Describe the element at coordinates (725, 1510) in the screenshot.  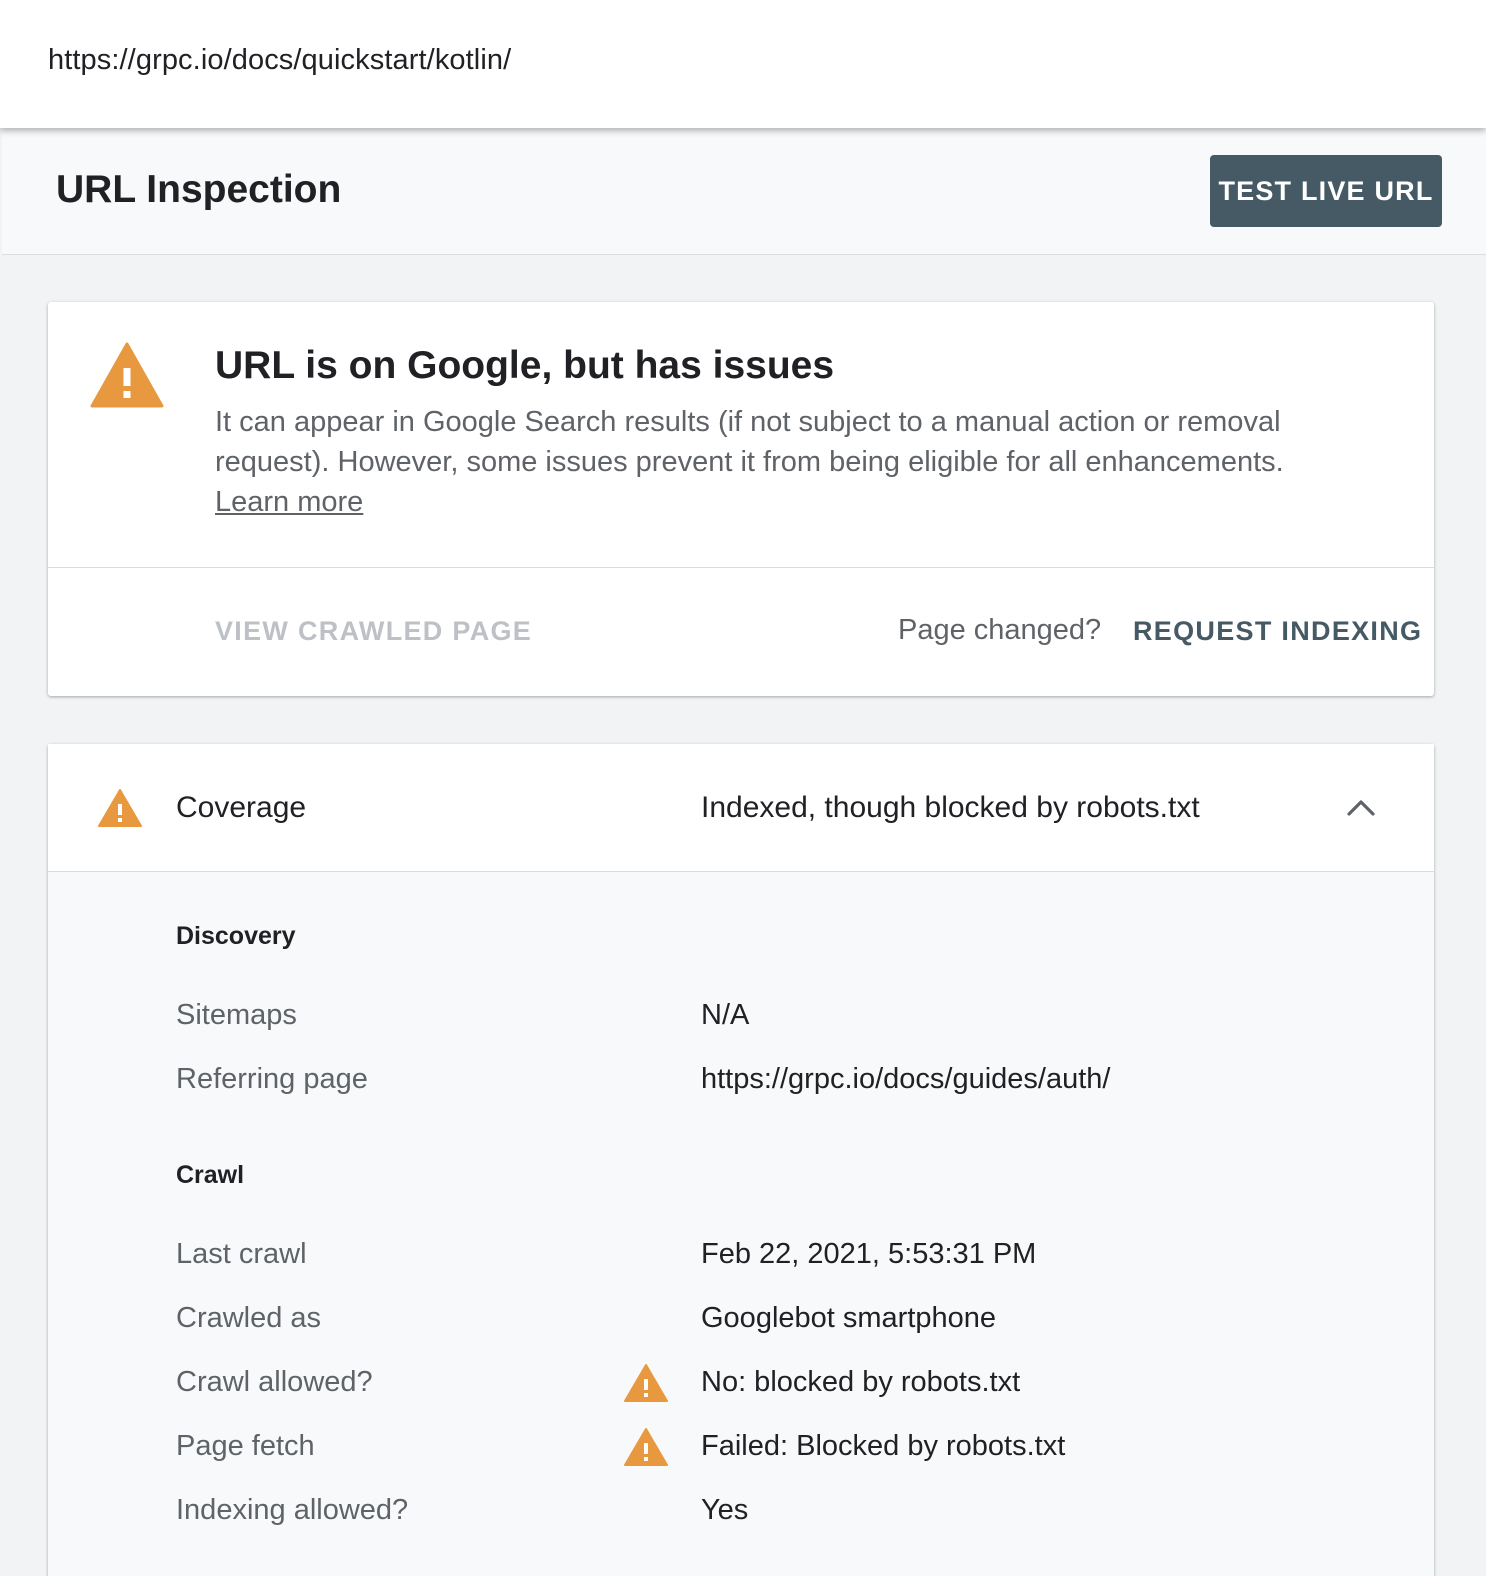
I see `row-value: Yes` at that location.